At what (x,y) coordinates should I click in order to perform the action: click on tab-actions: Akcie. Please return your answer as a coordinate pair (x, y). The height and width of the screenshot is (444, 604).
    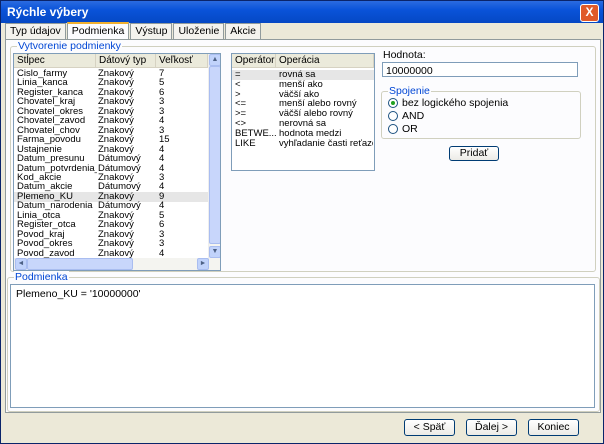
    Looking at the image, I should click on (243, 31).